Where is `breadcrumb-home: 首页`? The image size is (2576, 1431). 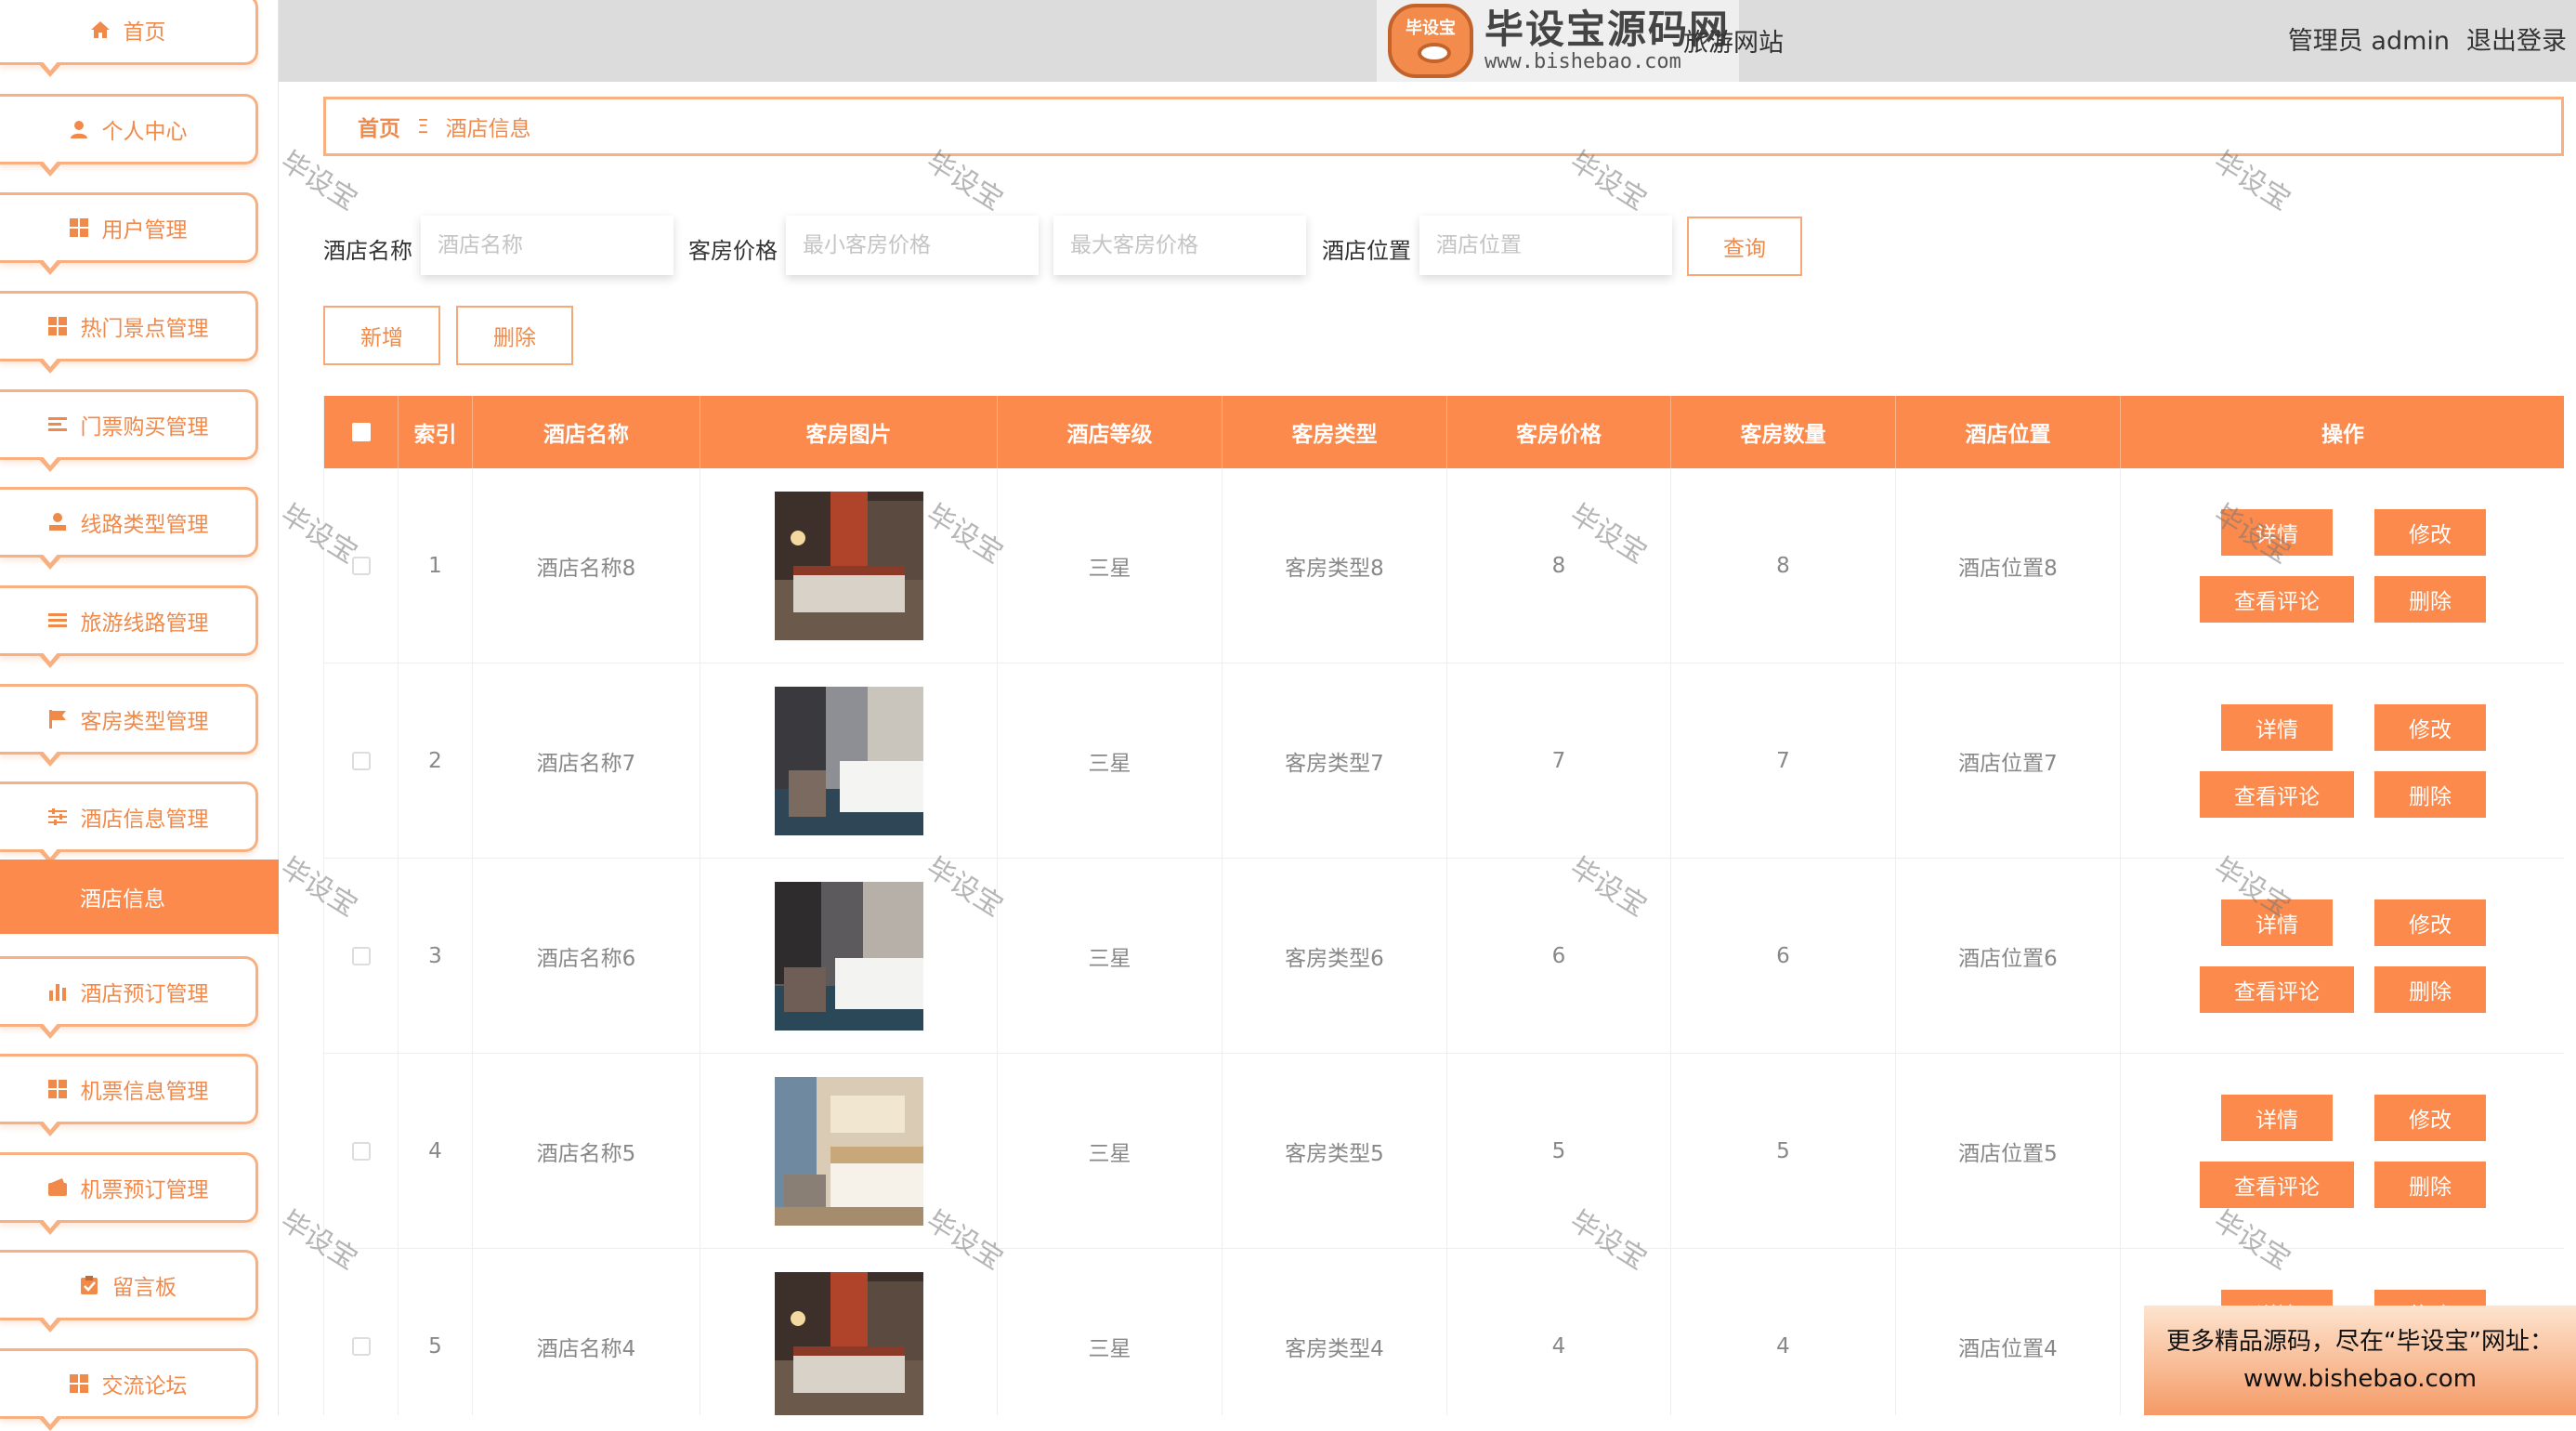
breadcrumb-home: 首页 is located at coordinates (379, 126).